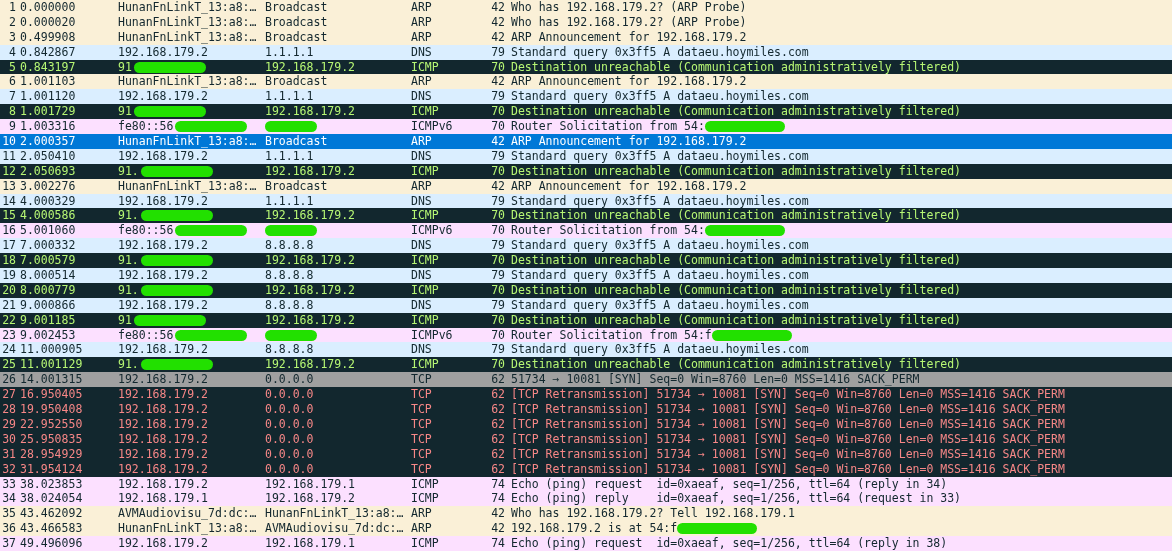  I want to click on packet-time: 38.024054, so click(51, 499).